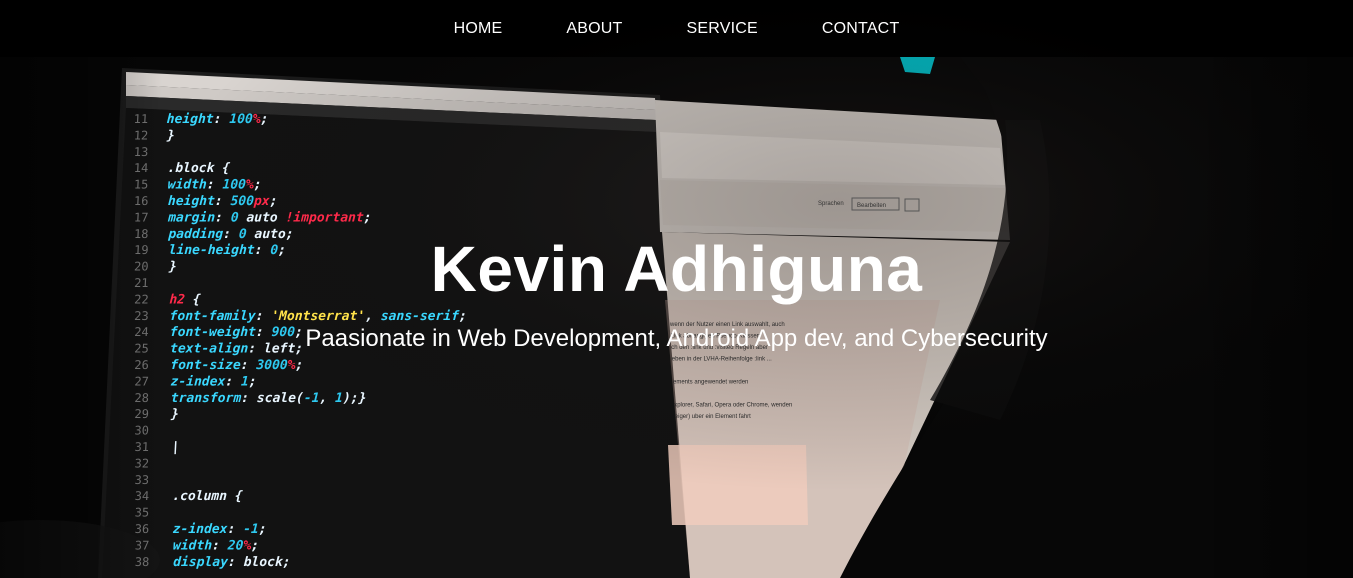 The width and height of the screenshot is (1353, 578). I want to click on code-line-text: font-family: 'Montserrat', sans-serif;, so click(318, 316).